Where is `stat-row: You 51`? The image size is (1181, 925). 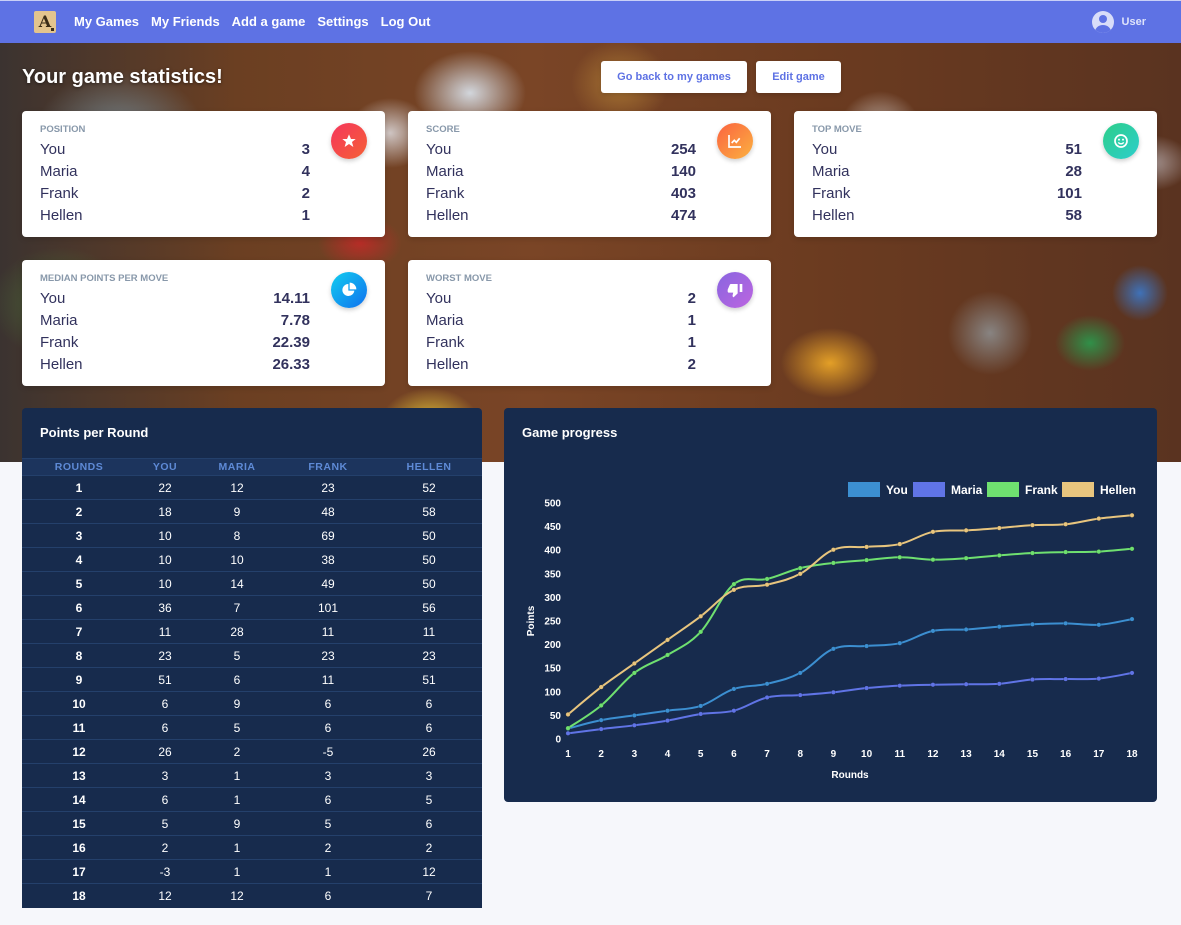 stat-row: You 51 is located at coordinates (947, 150).